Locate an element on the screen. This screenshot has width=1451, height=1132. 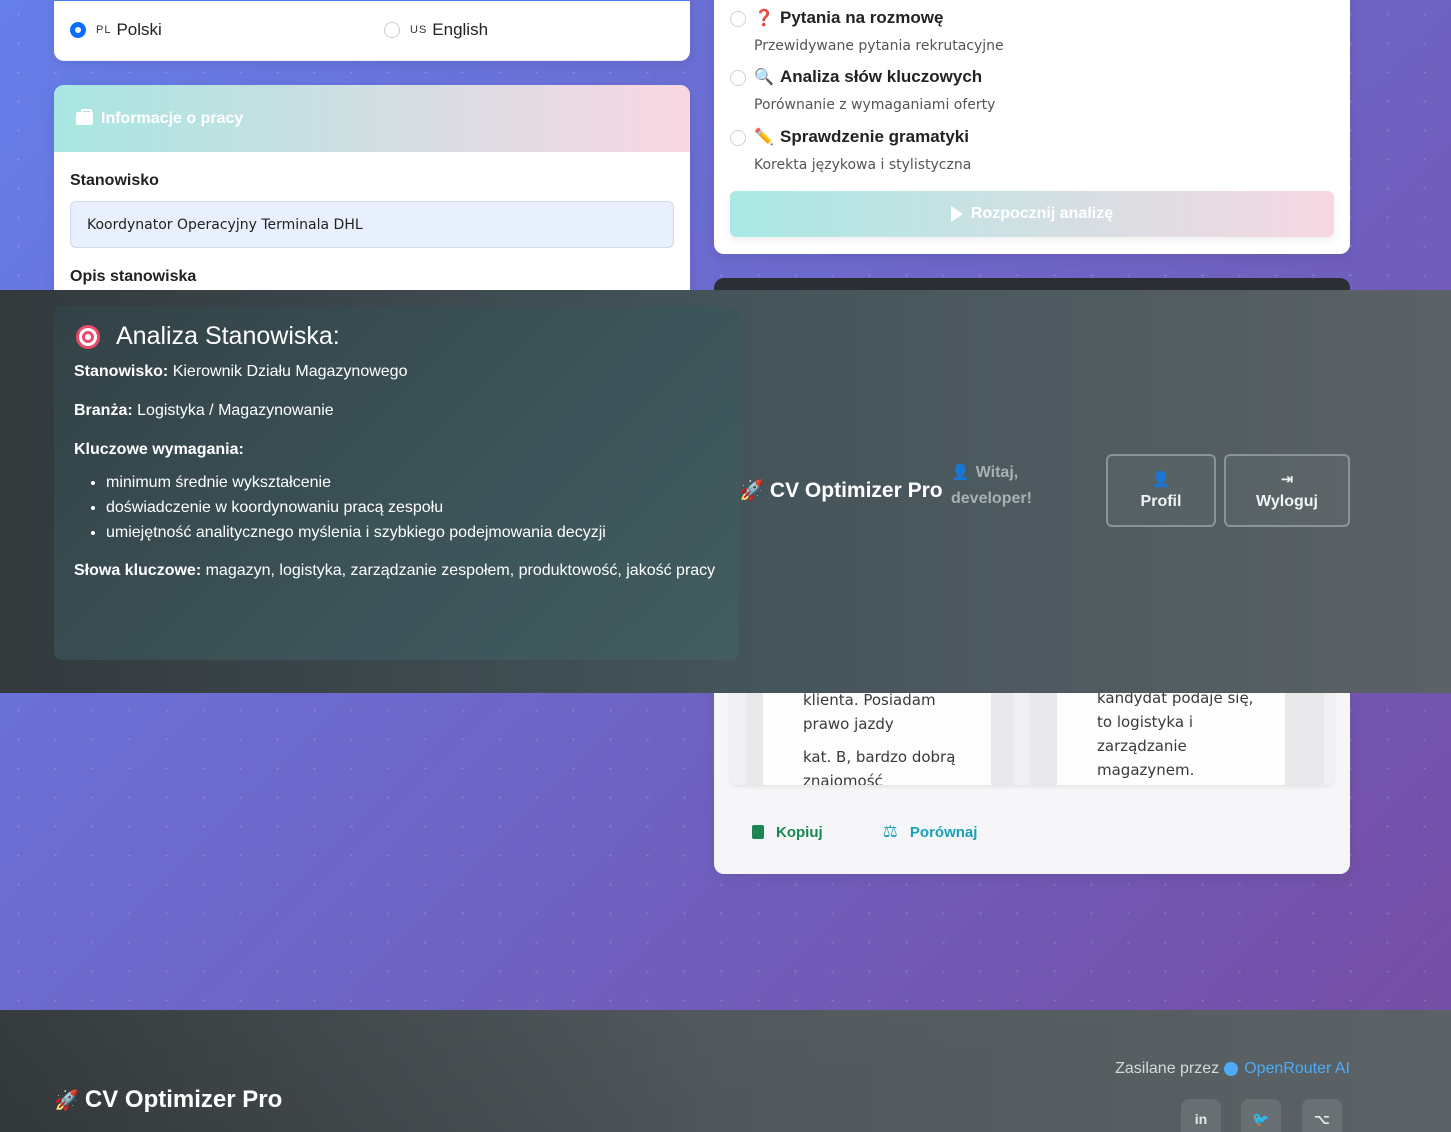
analysis-industry: Branża: Logistyka / Magazynowanie is located at coordinates (396, 411).